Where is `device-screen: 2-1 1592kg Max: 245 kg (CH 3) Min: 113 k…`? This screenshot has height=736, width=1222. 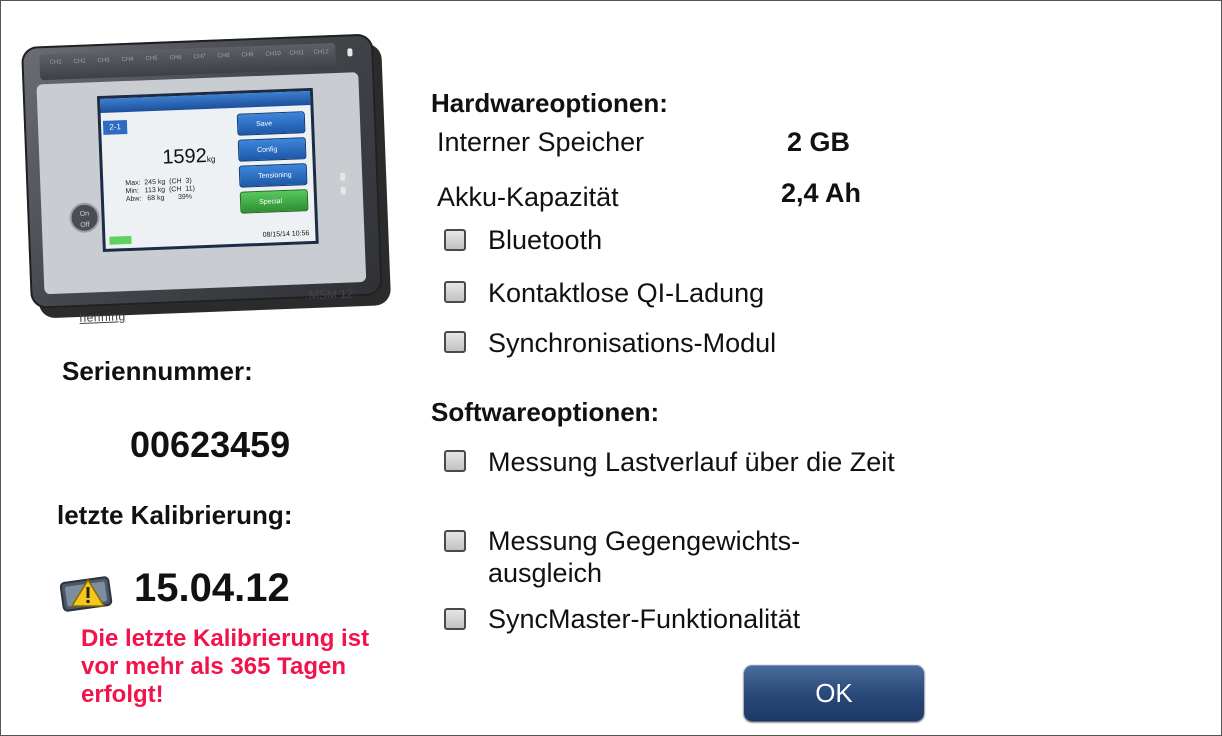
device-screen: 2-1 1592kg Max: 245 kg (CH 3) Min: 113 k… is located at coordinates (207, 170).